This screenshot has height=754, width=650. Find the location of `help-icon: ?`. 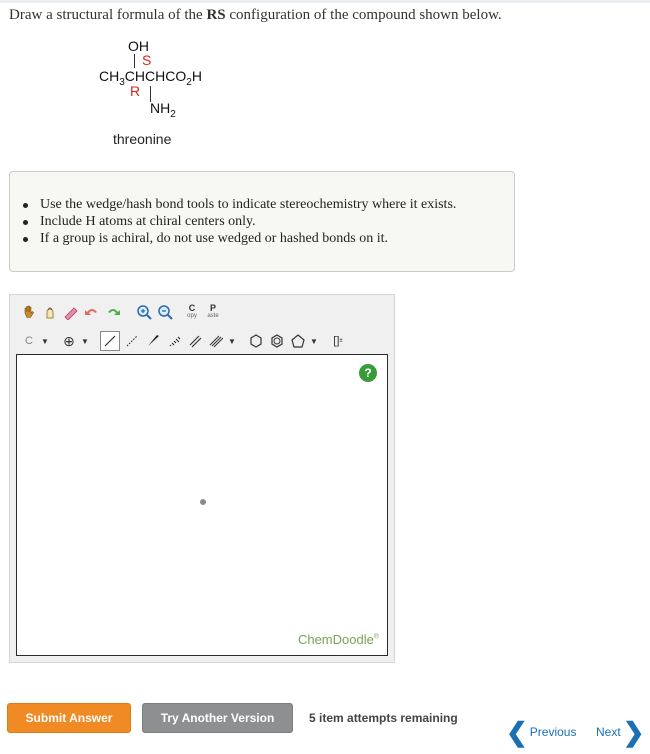

help-icon: ? is located at coordinates (368, 373).